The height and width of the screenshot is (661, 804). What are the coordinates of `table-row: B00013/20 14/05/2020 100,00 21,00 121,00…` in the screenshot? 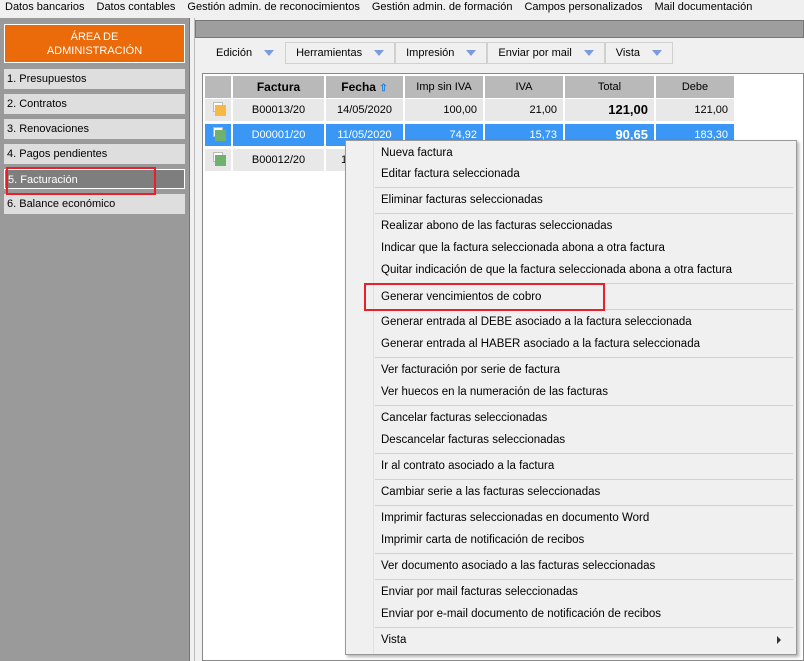 It's located at (470, 110).